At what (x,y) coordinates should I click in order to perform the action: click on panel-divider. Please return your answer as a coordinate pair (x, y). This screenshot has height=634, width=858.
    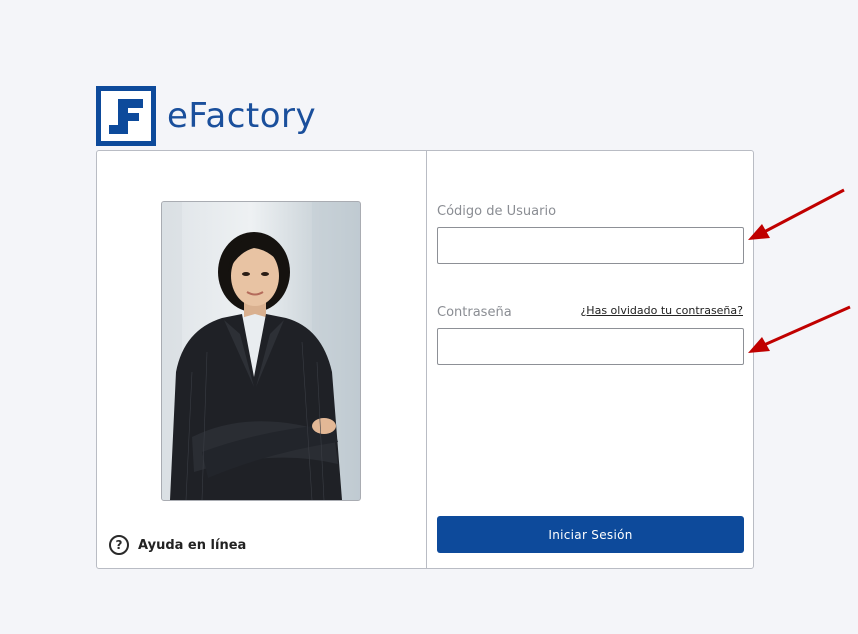
    Looking at the image, I should click on (426, 359).